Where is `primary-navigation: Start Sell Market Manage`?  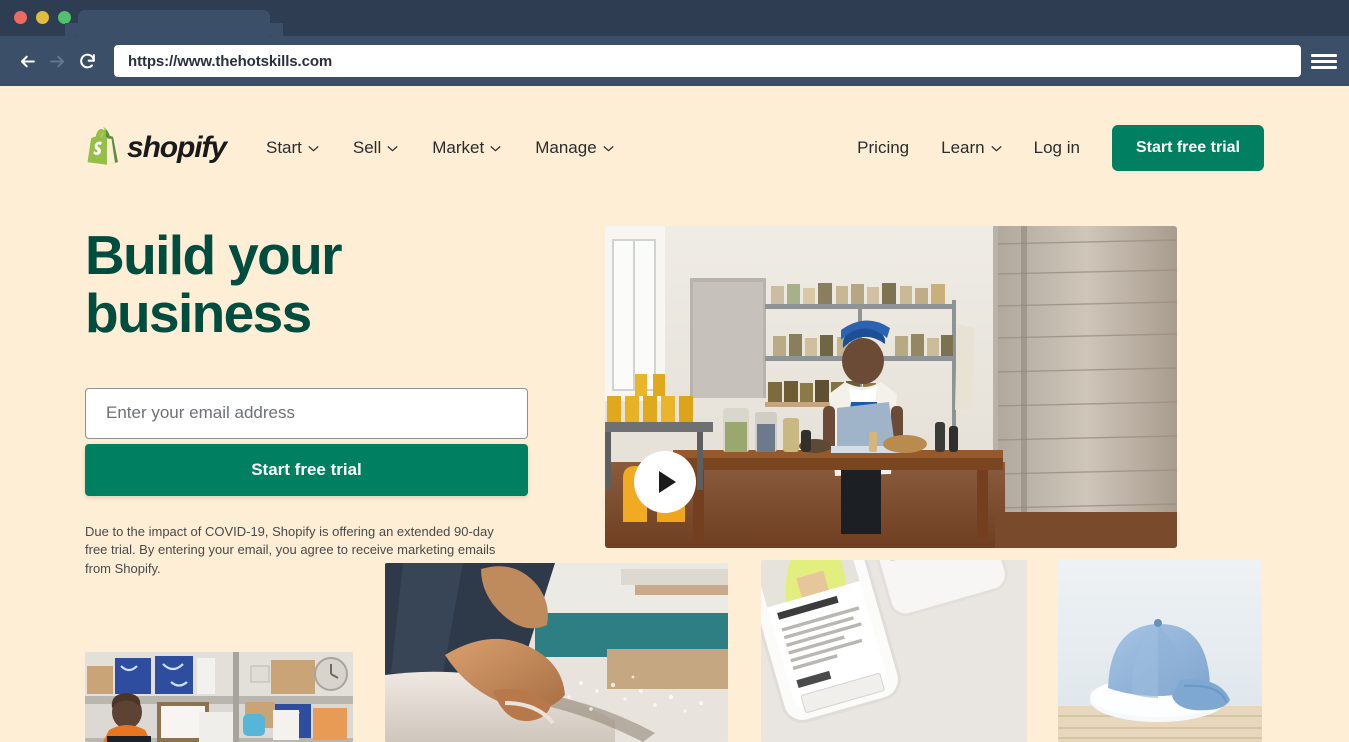 primary-navigation: Start Sell Market Manage is located at coordinates (440, 148).